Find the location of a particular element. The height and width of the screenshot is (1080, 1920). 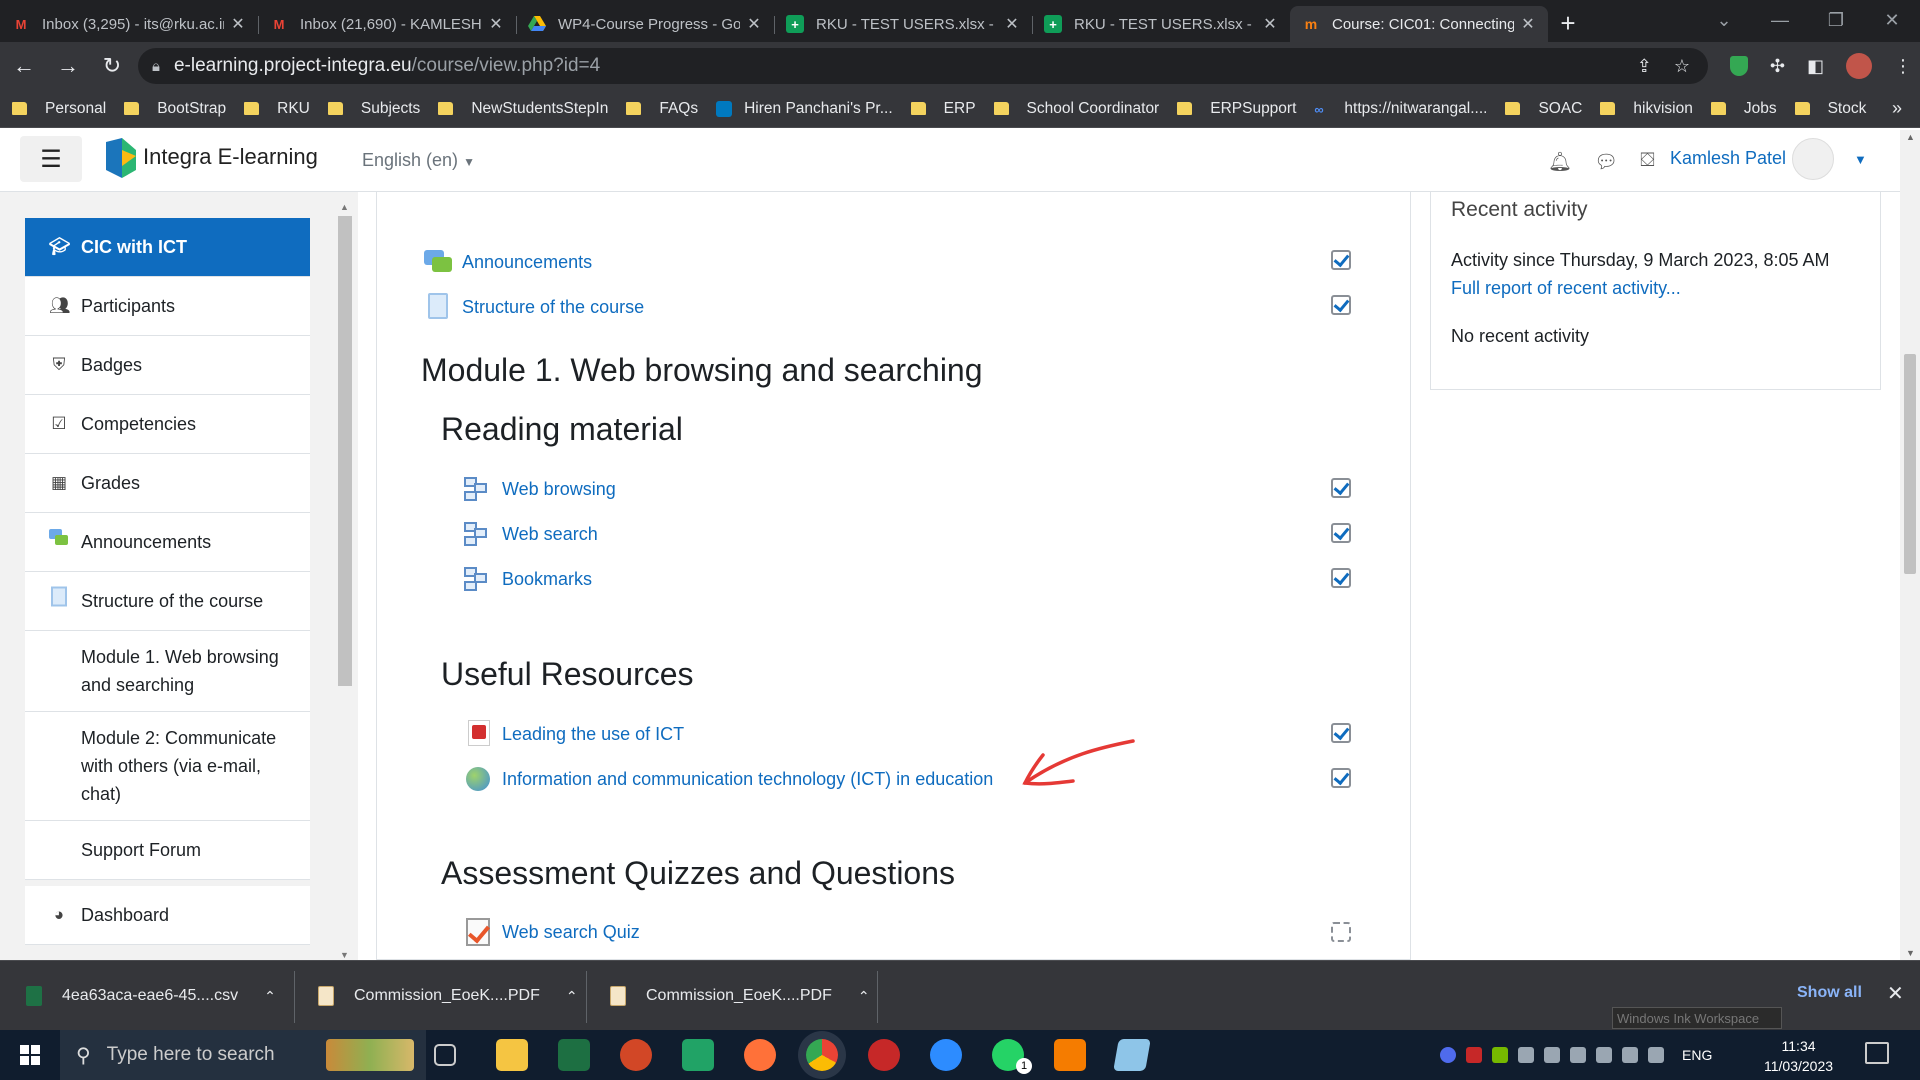

drawer-item-announcements: Announcements is located at coordinates (167, 542).